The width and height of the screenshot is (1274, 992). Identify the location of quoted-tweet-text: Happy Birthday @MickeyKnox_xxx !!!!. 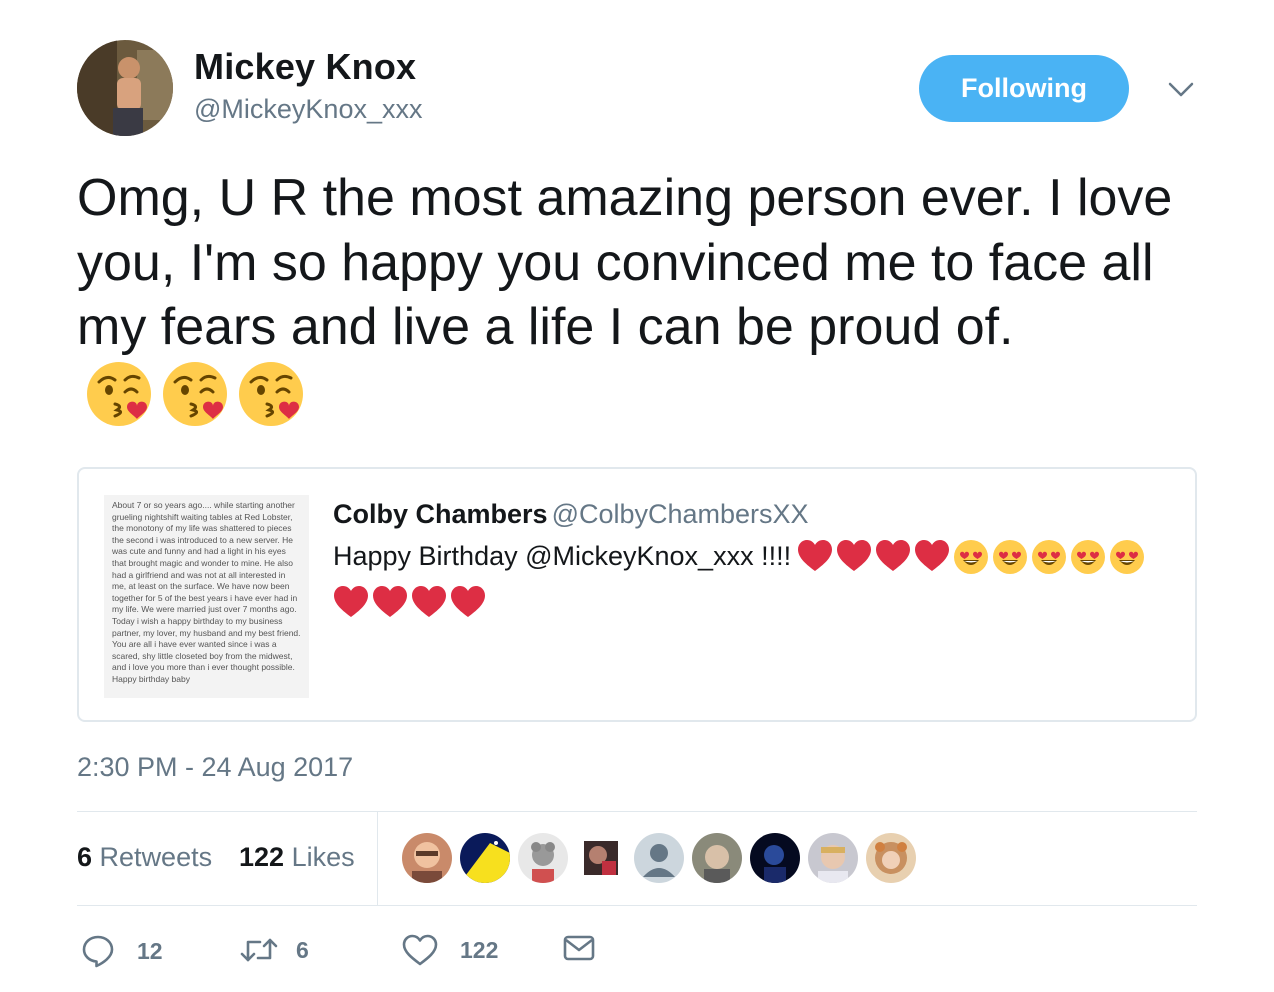
(763, 583).